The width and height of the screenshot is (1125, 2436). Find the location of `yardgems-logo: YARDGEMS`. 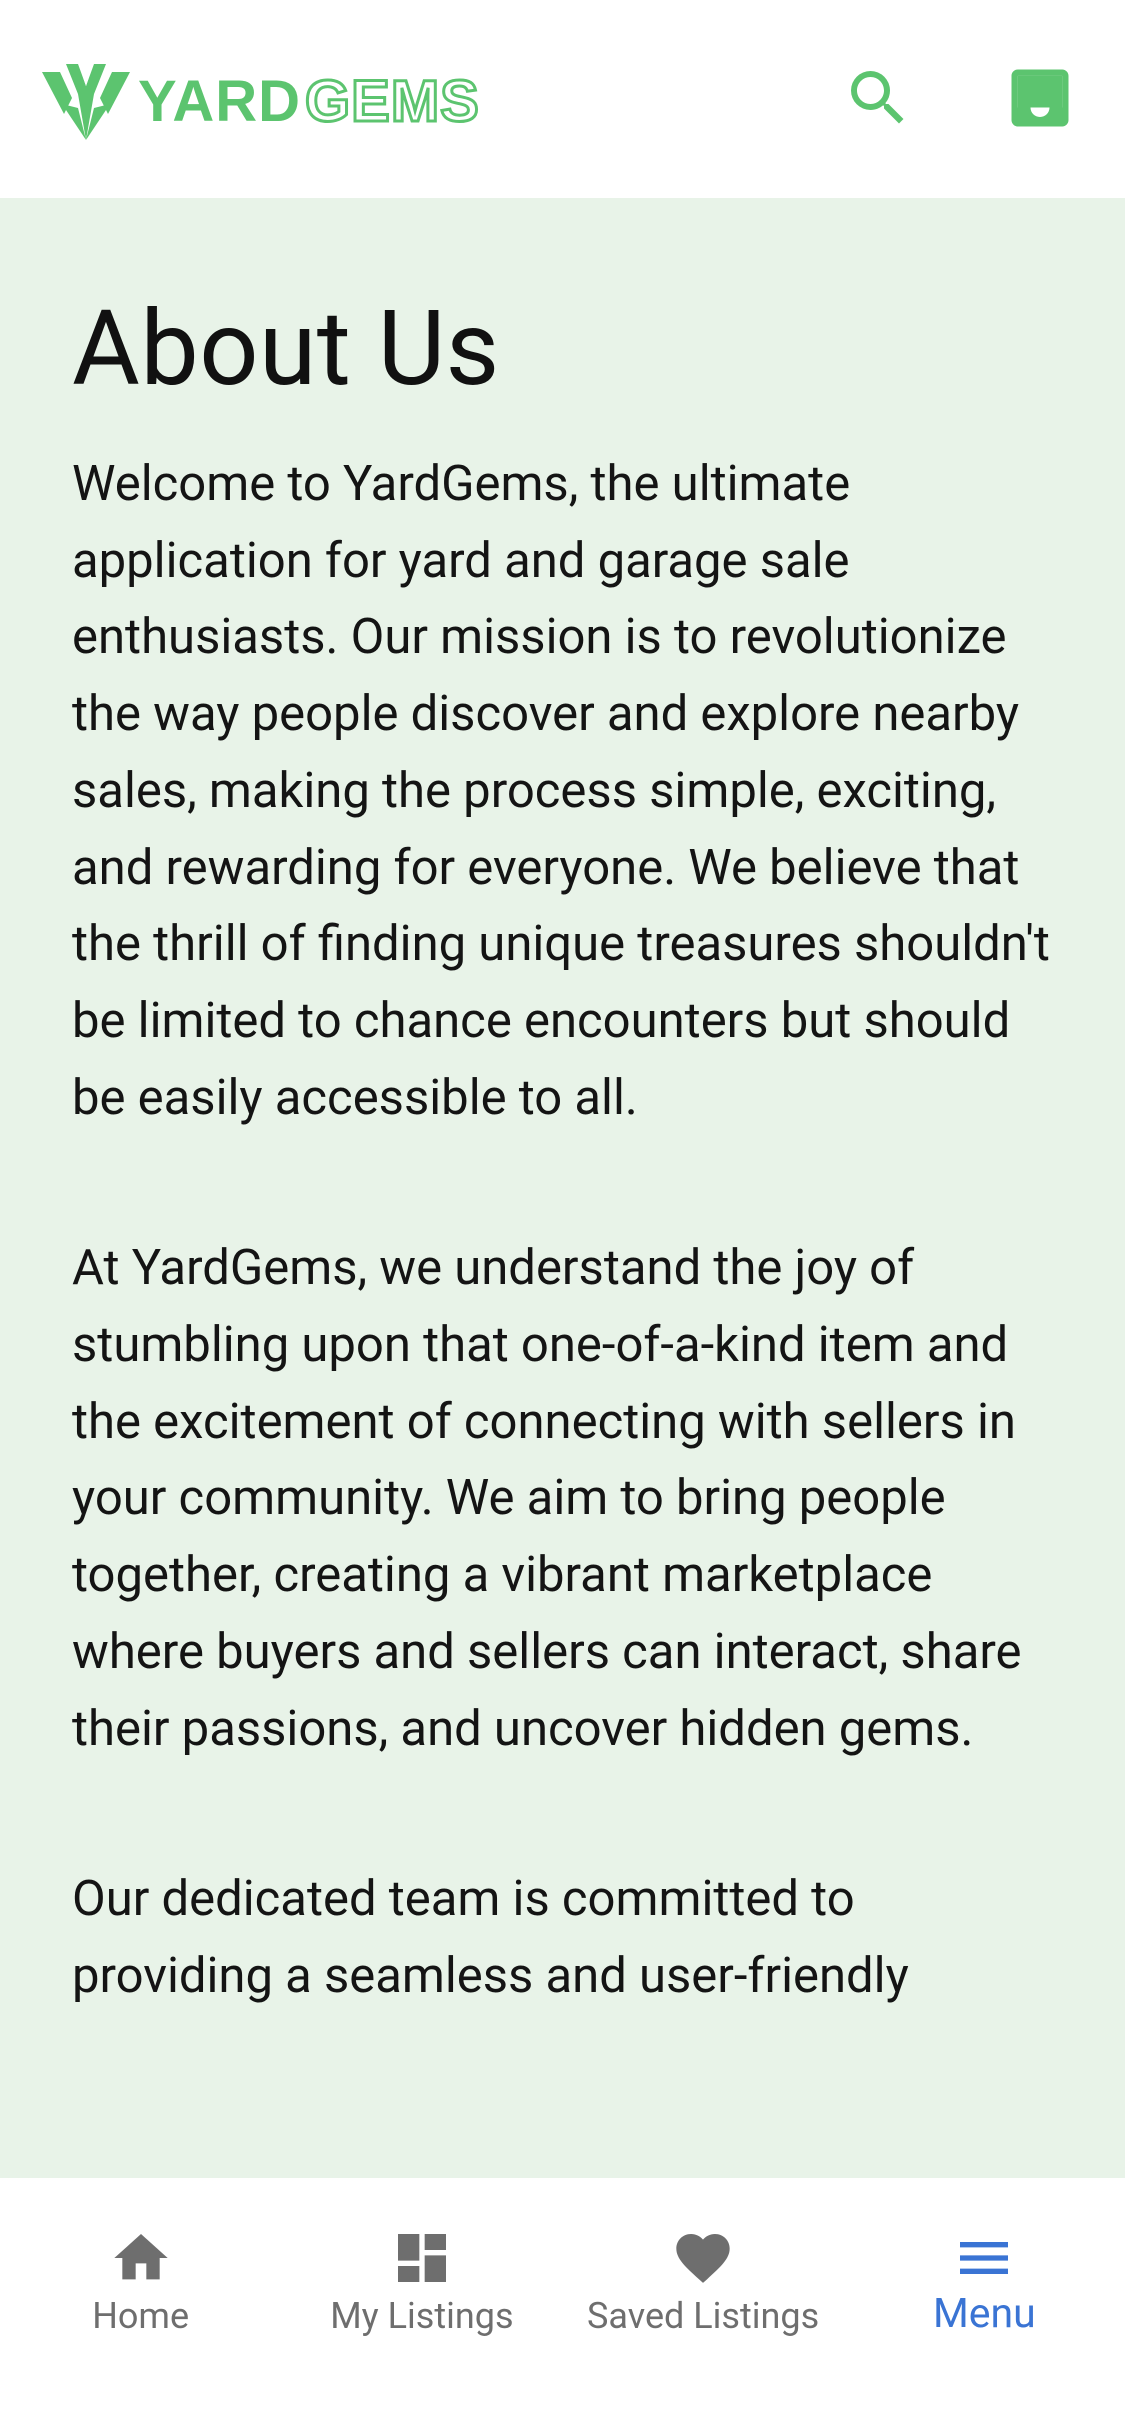

yardgems-logo: YARDGEMS is located at coordinates (261, 102).